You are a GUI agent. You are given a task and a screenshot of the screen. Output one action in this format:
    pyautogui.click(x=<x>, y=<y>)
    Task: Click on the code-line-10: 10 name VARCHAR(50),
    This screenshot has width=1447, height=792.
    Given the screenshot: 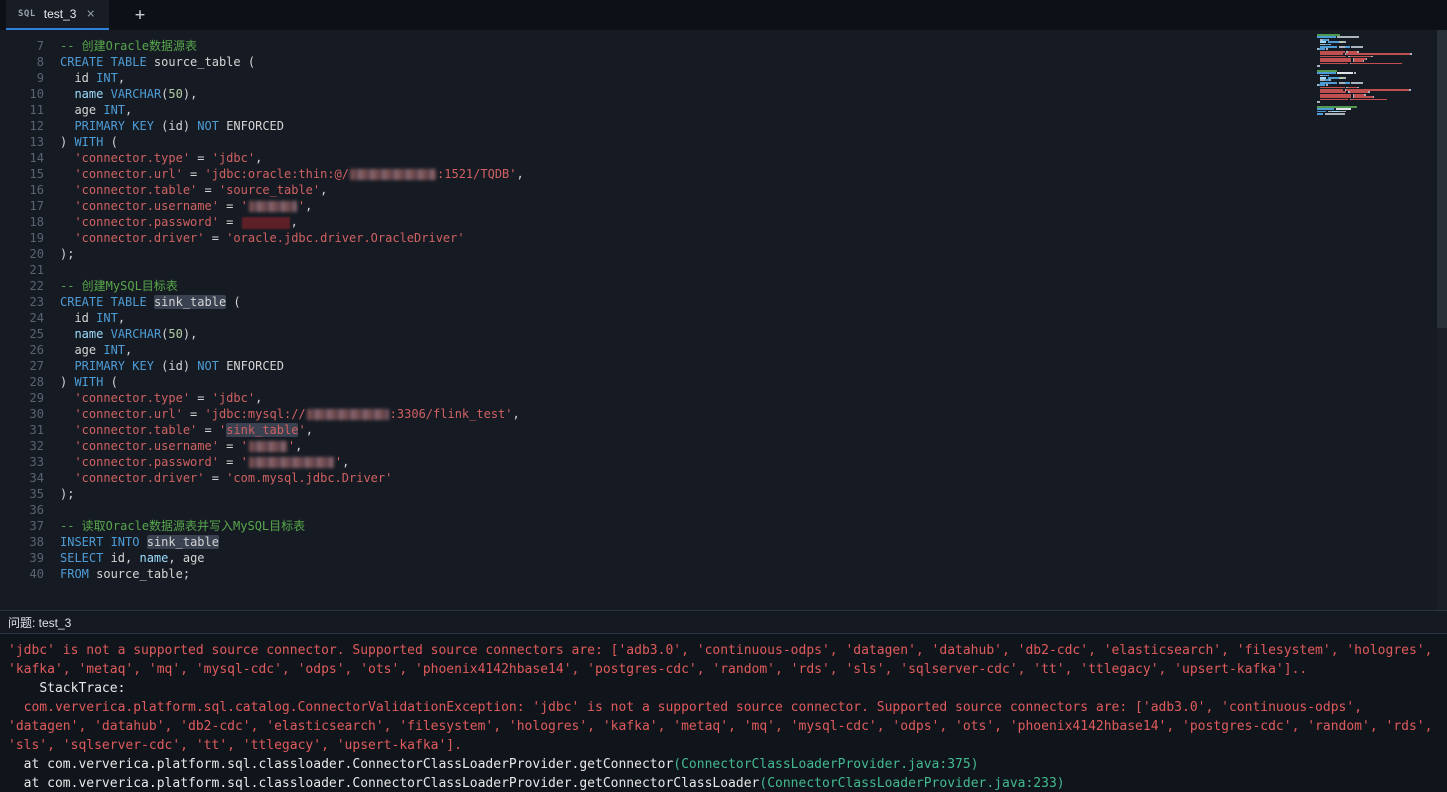 What is the action you would take?
    pyautogui.click(x=723, y=94)
    